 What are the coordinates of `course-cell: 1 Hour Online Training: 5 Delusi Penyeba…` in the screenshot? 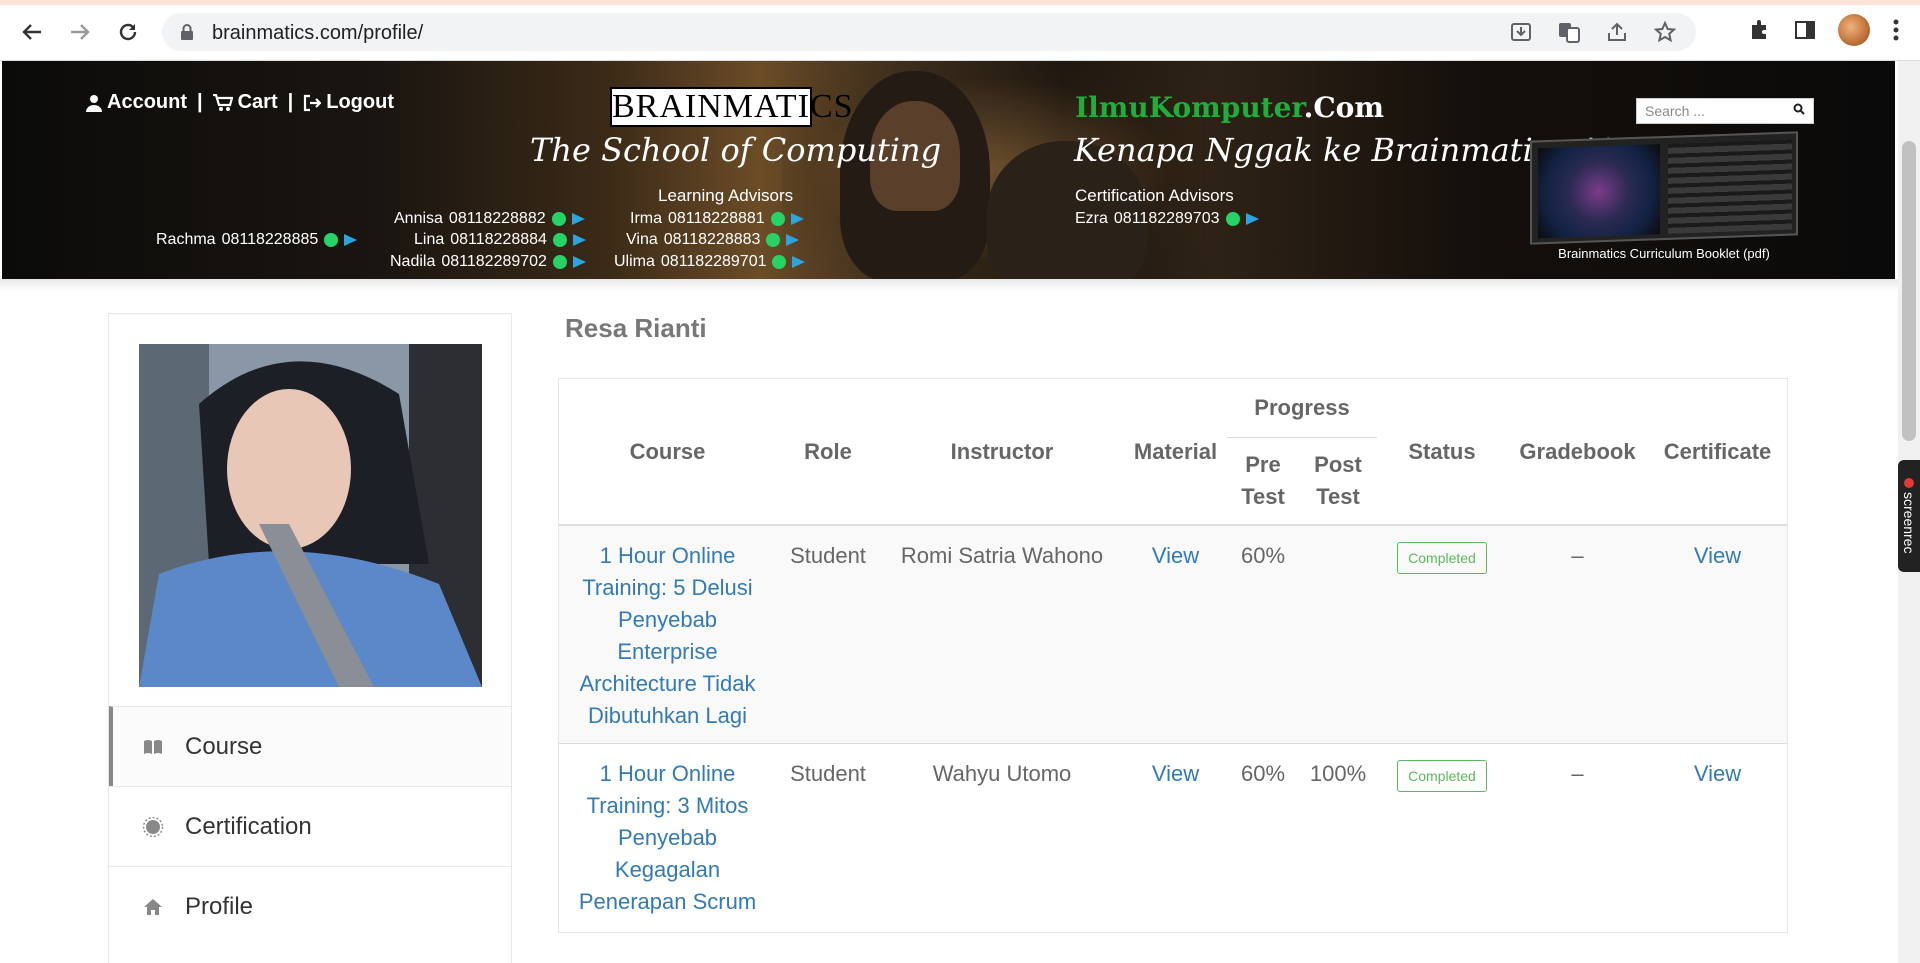 It's located at (667, 634).